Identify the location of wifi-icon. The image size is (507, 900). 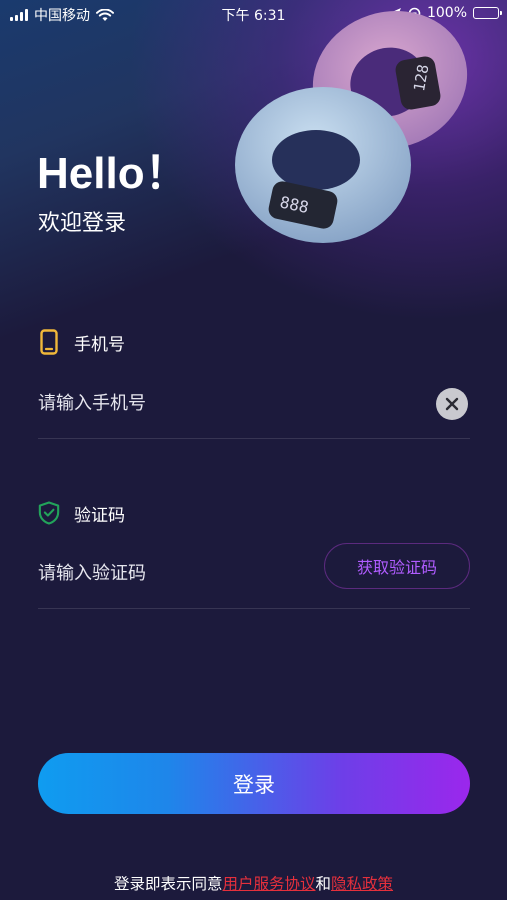
(105, 14).